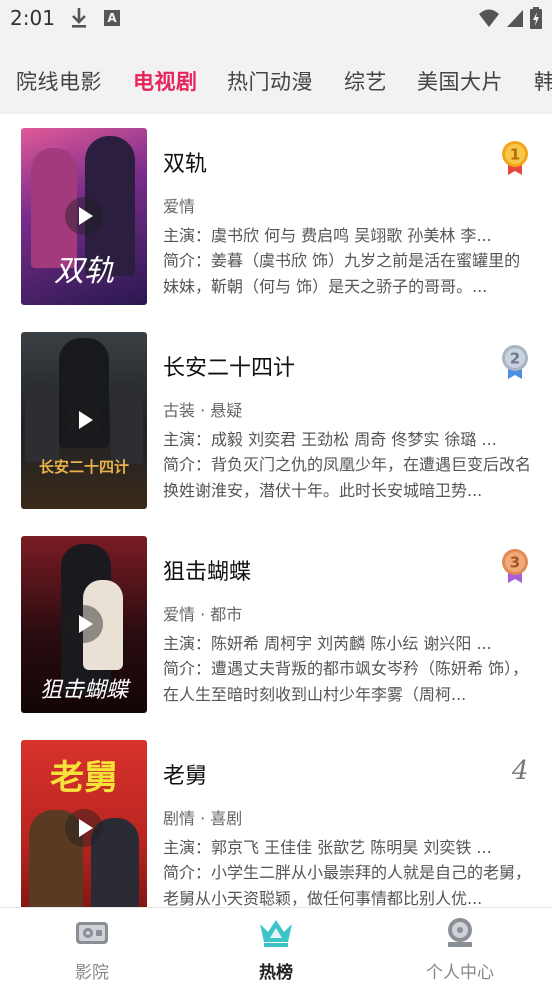 This screenshot has width=552, height=983. I want to click on profile-icon, so click(460, 932).